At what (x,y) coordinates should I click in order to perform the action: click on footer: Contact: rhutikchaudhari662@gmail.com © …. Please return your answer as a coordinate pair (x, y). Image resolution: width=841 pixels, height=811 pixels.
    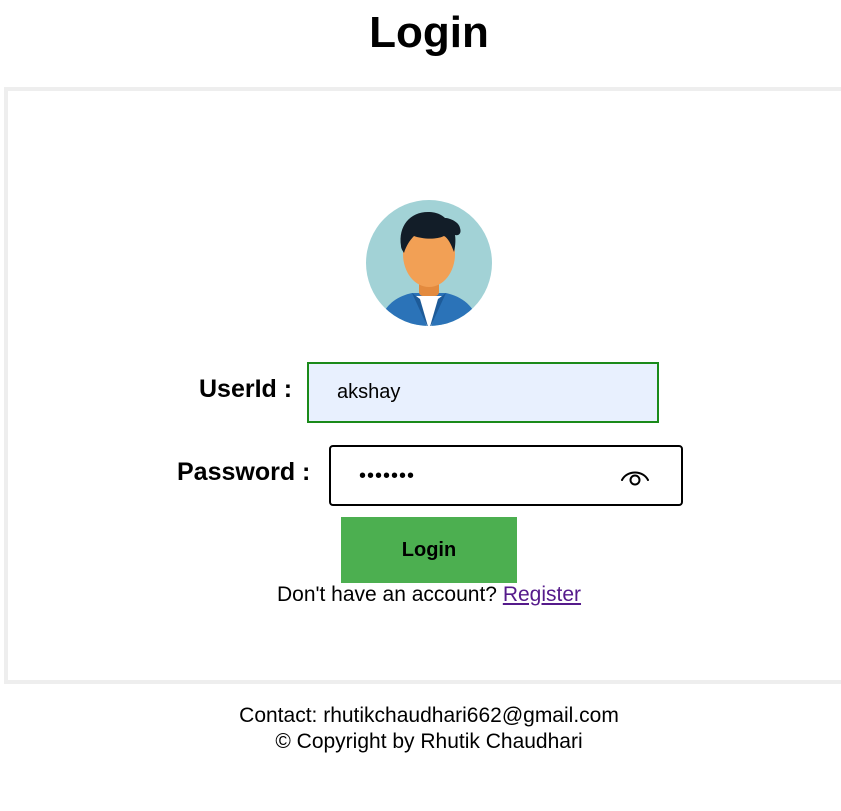
    Looking at the image, I should click on (420, 729).